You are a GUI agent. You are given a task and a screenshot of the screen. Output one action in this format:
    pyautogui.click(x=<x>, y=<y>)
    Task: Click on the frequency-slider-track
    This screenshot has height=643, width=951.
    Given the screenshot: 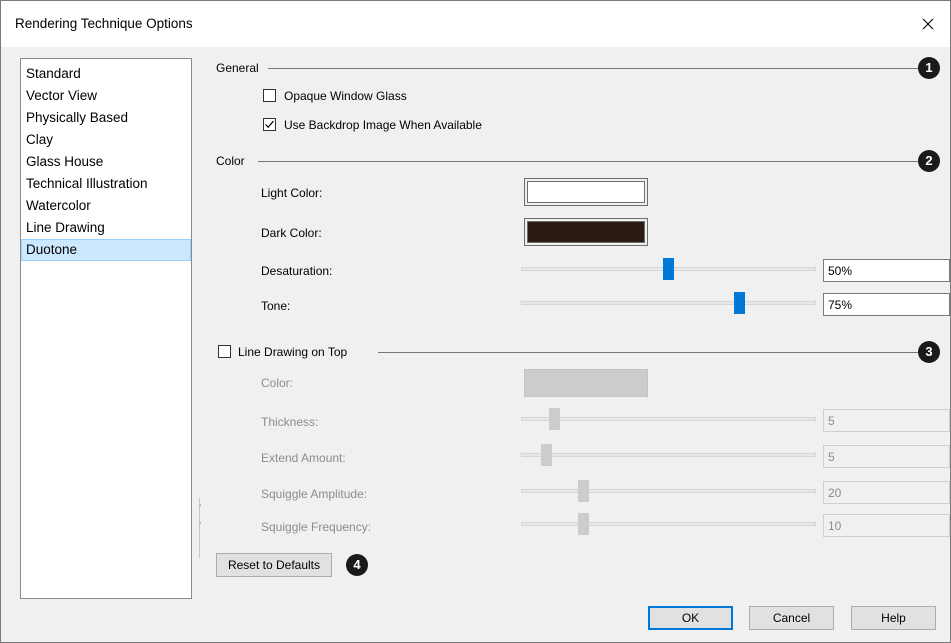 What is the action you would take?
    pyautogui.click(x=668, y=524)
    